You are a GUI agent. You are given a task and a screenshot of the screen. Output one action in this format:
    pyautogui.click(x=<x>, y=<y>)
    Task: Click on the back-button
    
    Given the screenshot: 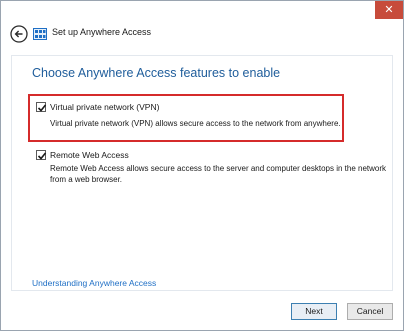 What is the action you would take?
    pyautogui.click(x=19, y=34)
    